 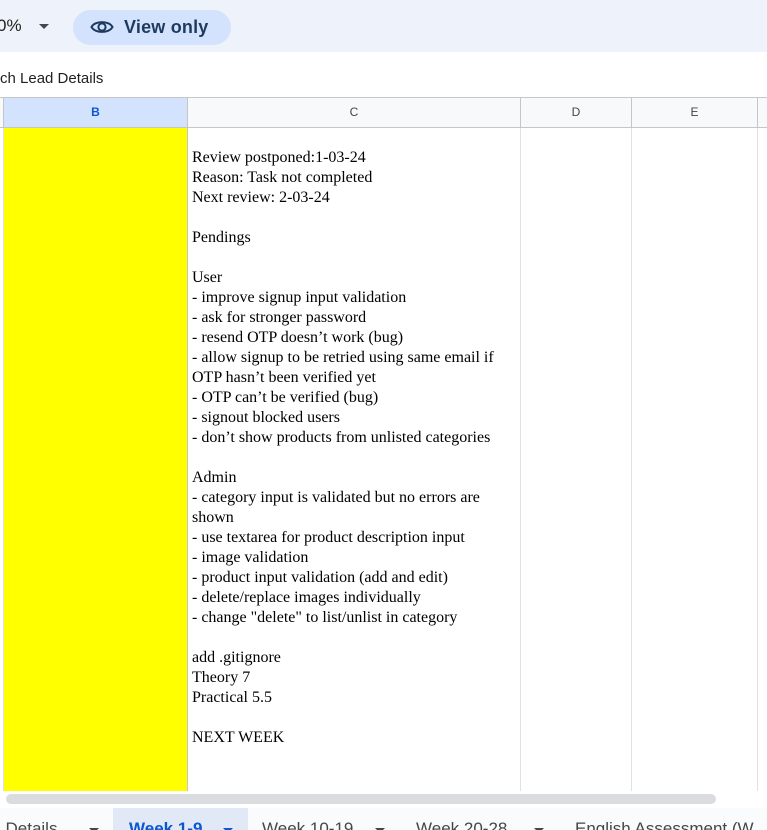 What do you see at coordinates (213, 517) in the screenshot?
I see `cell-c-line: shown` at bounding box center [213, 517].